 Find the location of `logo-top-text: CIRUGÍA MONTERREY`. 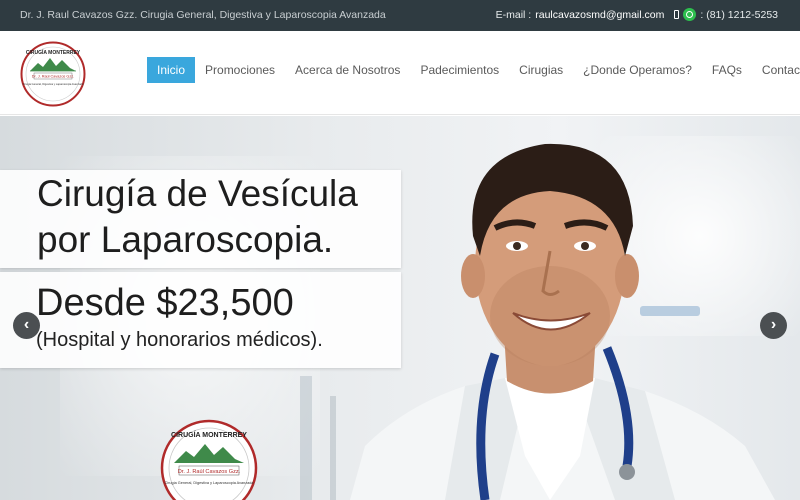

logo-top-text: CIRUGÍA MONTERREY is located at coordinates (53, 52).